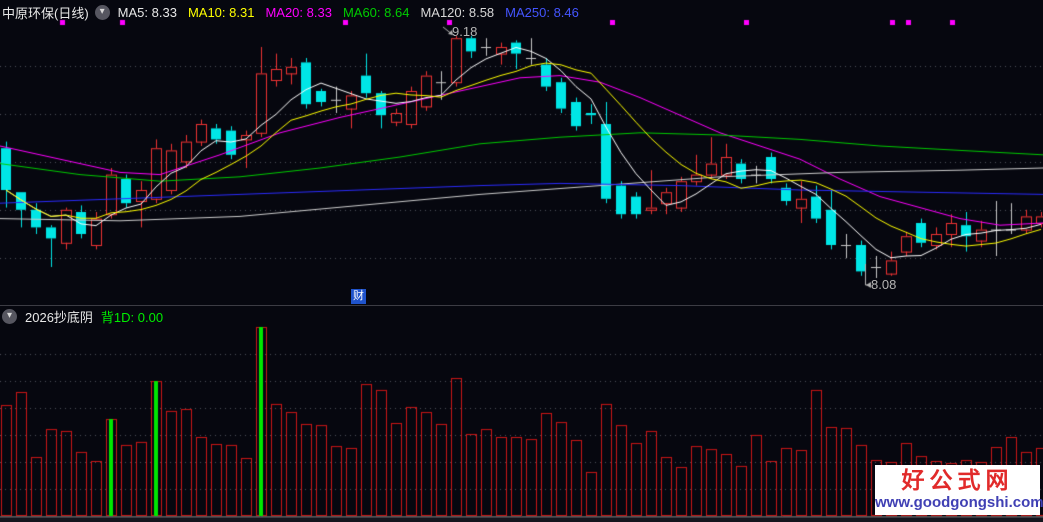 The width and height of the screenshot is (1043, 522). I want to click on chevron-down-icon: ▾, so click(102, 12).